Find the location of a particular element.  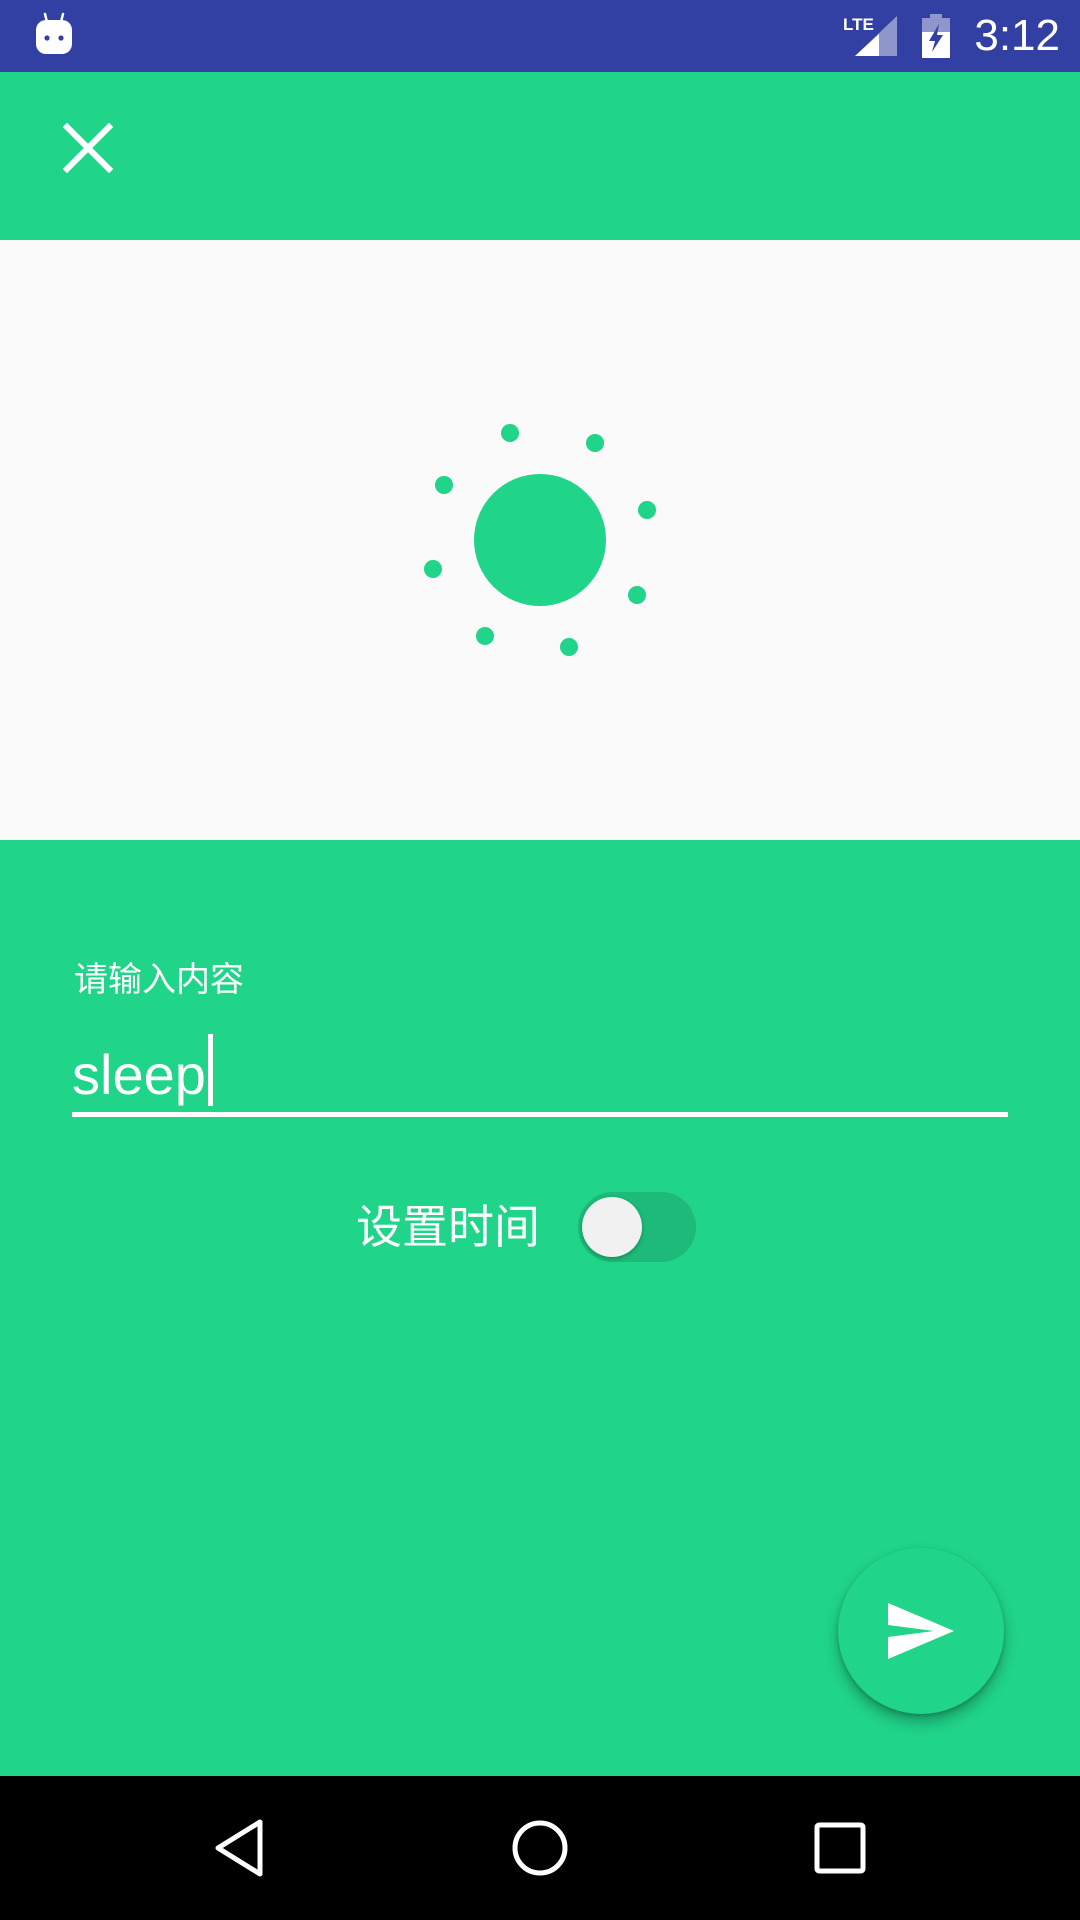

recents-icon is located at coordinates (840, 1848).